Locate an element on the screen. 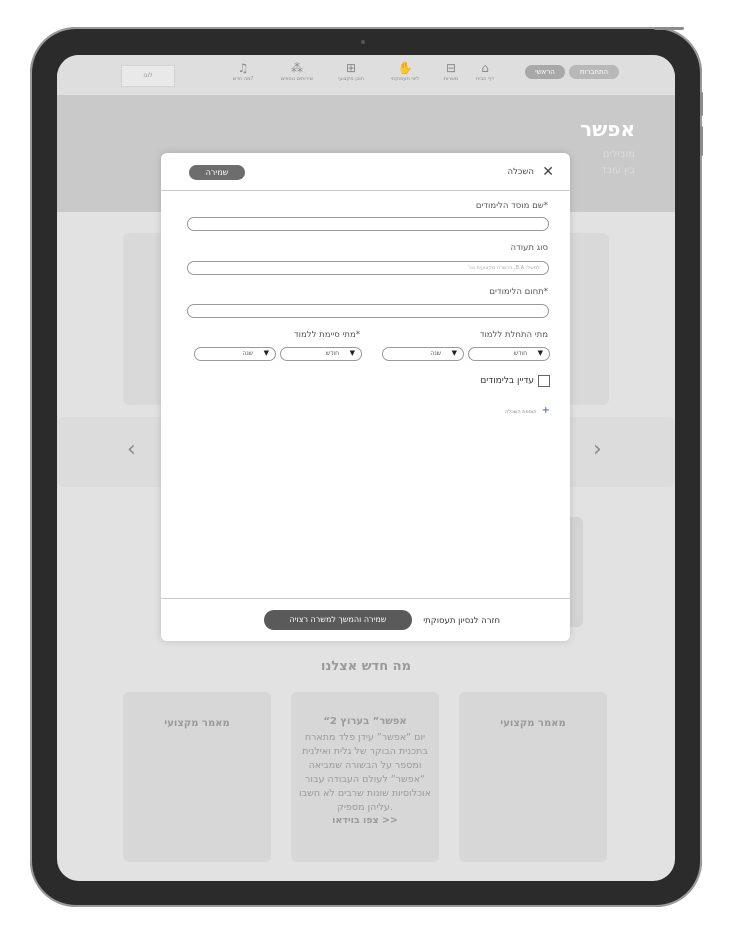  certificate-label: סוג תעודה is located at coordinates (529, 248).